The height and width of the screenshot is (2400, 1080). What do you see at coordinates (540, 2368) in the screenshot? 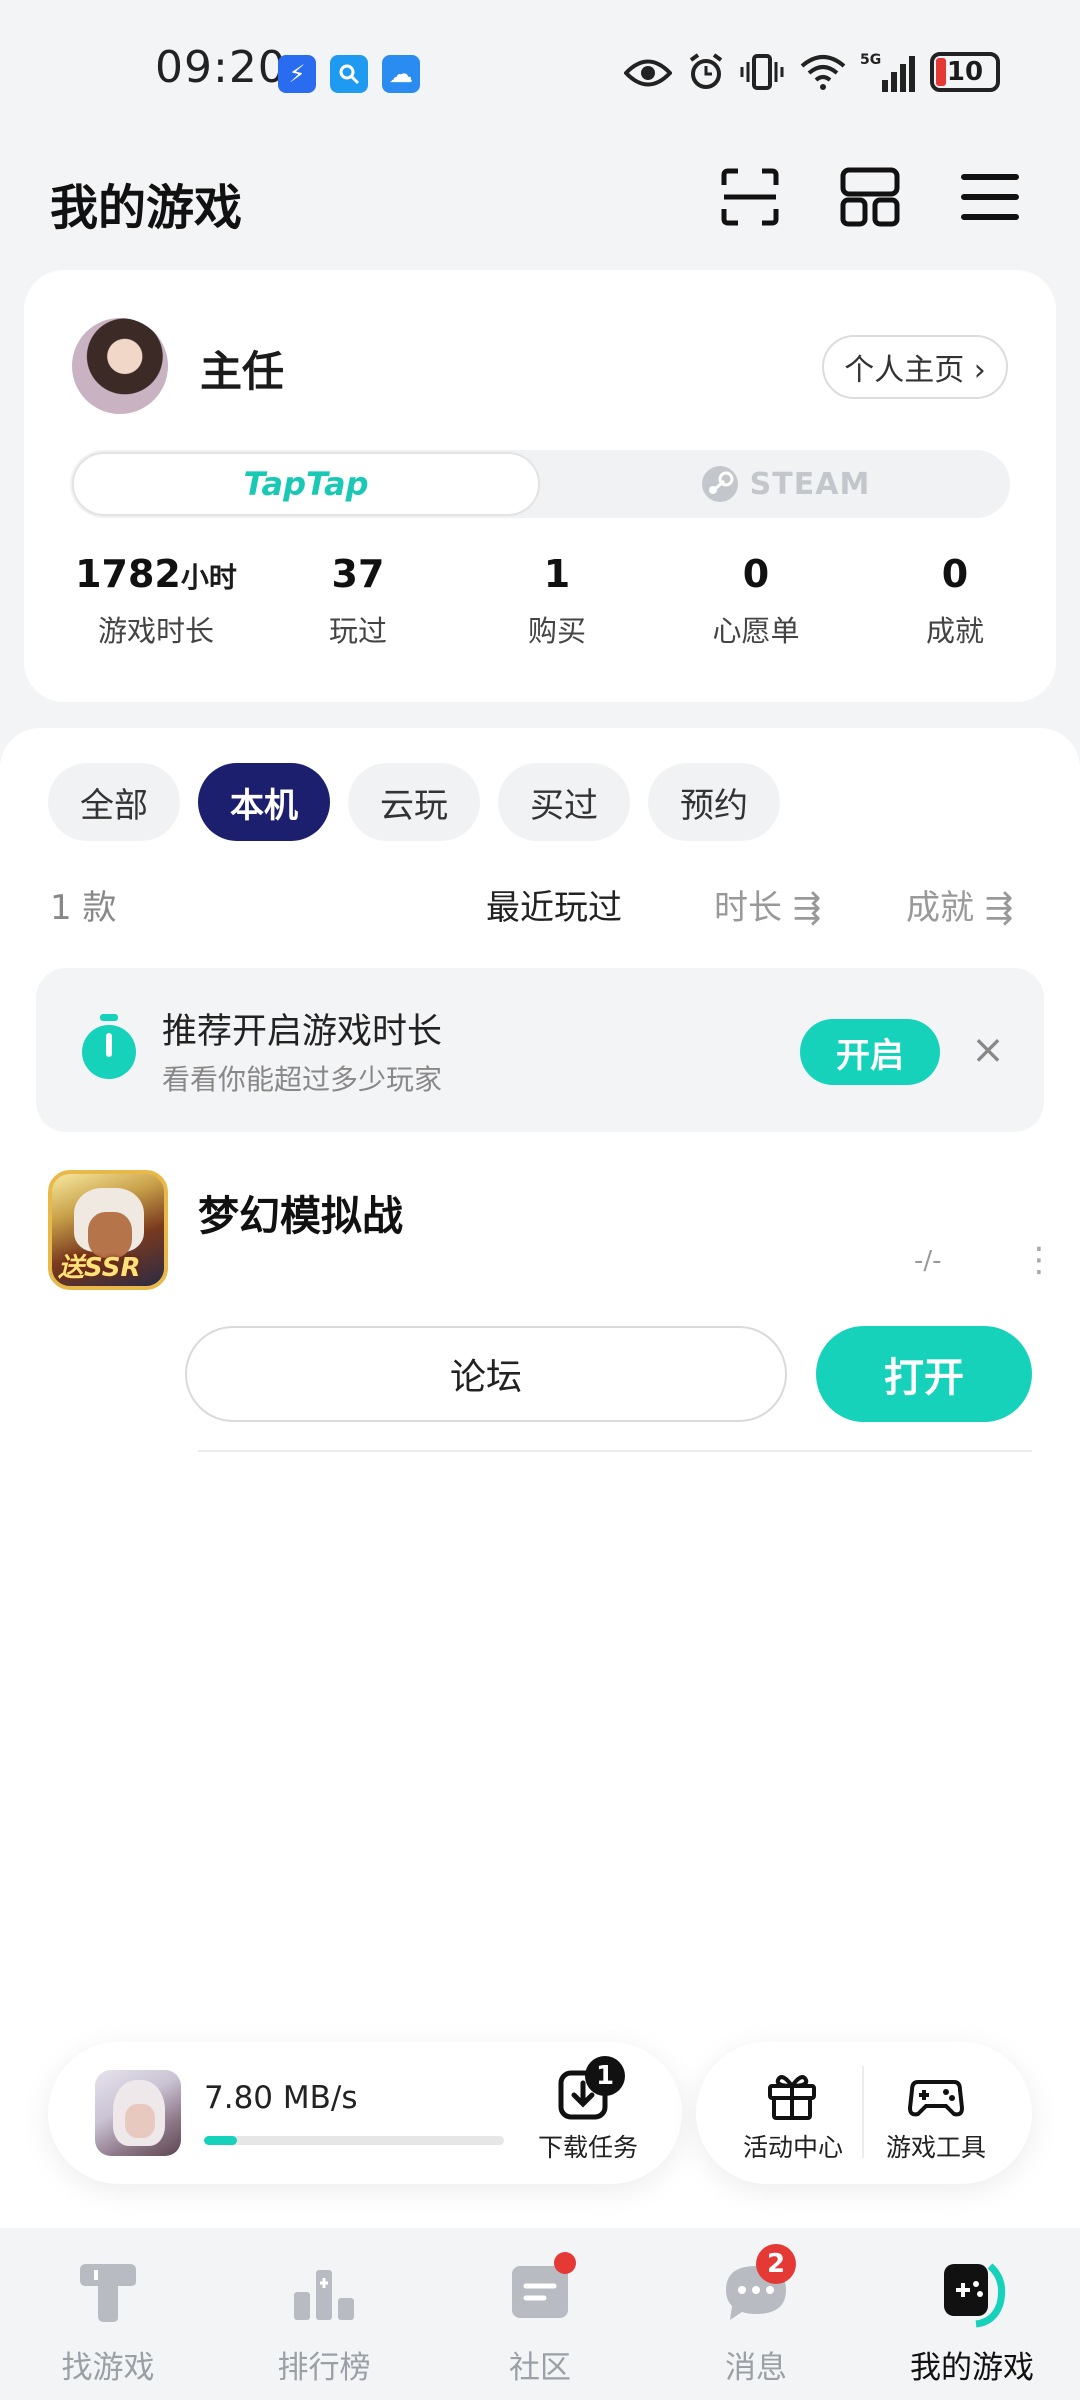
I see `nav-label: 社区` at bounding box center [540, 2368].